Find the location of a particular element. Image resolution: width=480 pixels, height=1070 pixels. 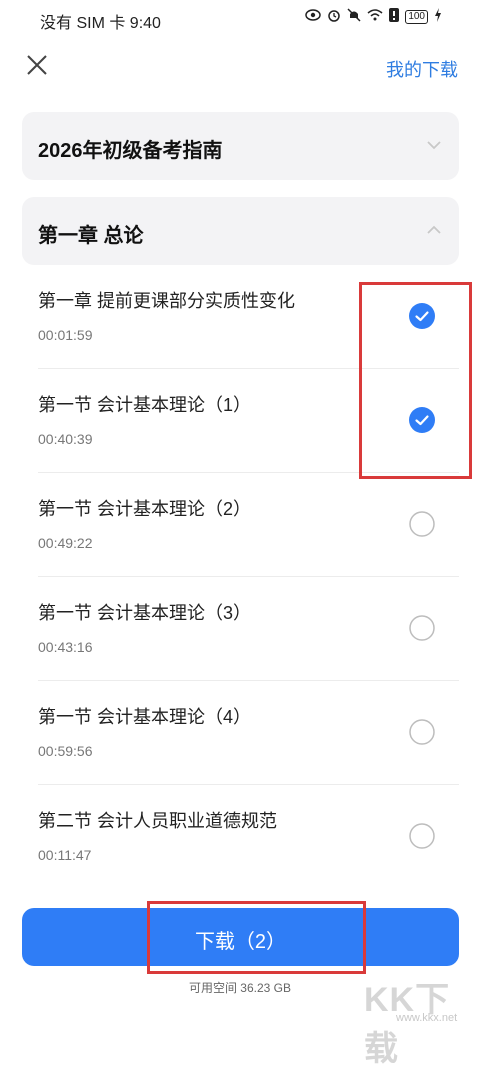

download-button: 下载（2） is located at coordinates (240, 937).